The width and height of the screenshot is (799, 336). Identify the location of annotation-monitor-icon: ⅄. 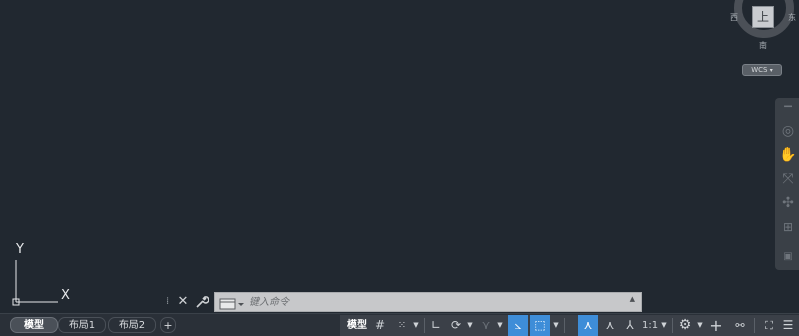
(630, 325).